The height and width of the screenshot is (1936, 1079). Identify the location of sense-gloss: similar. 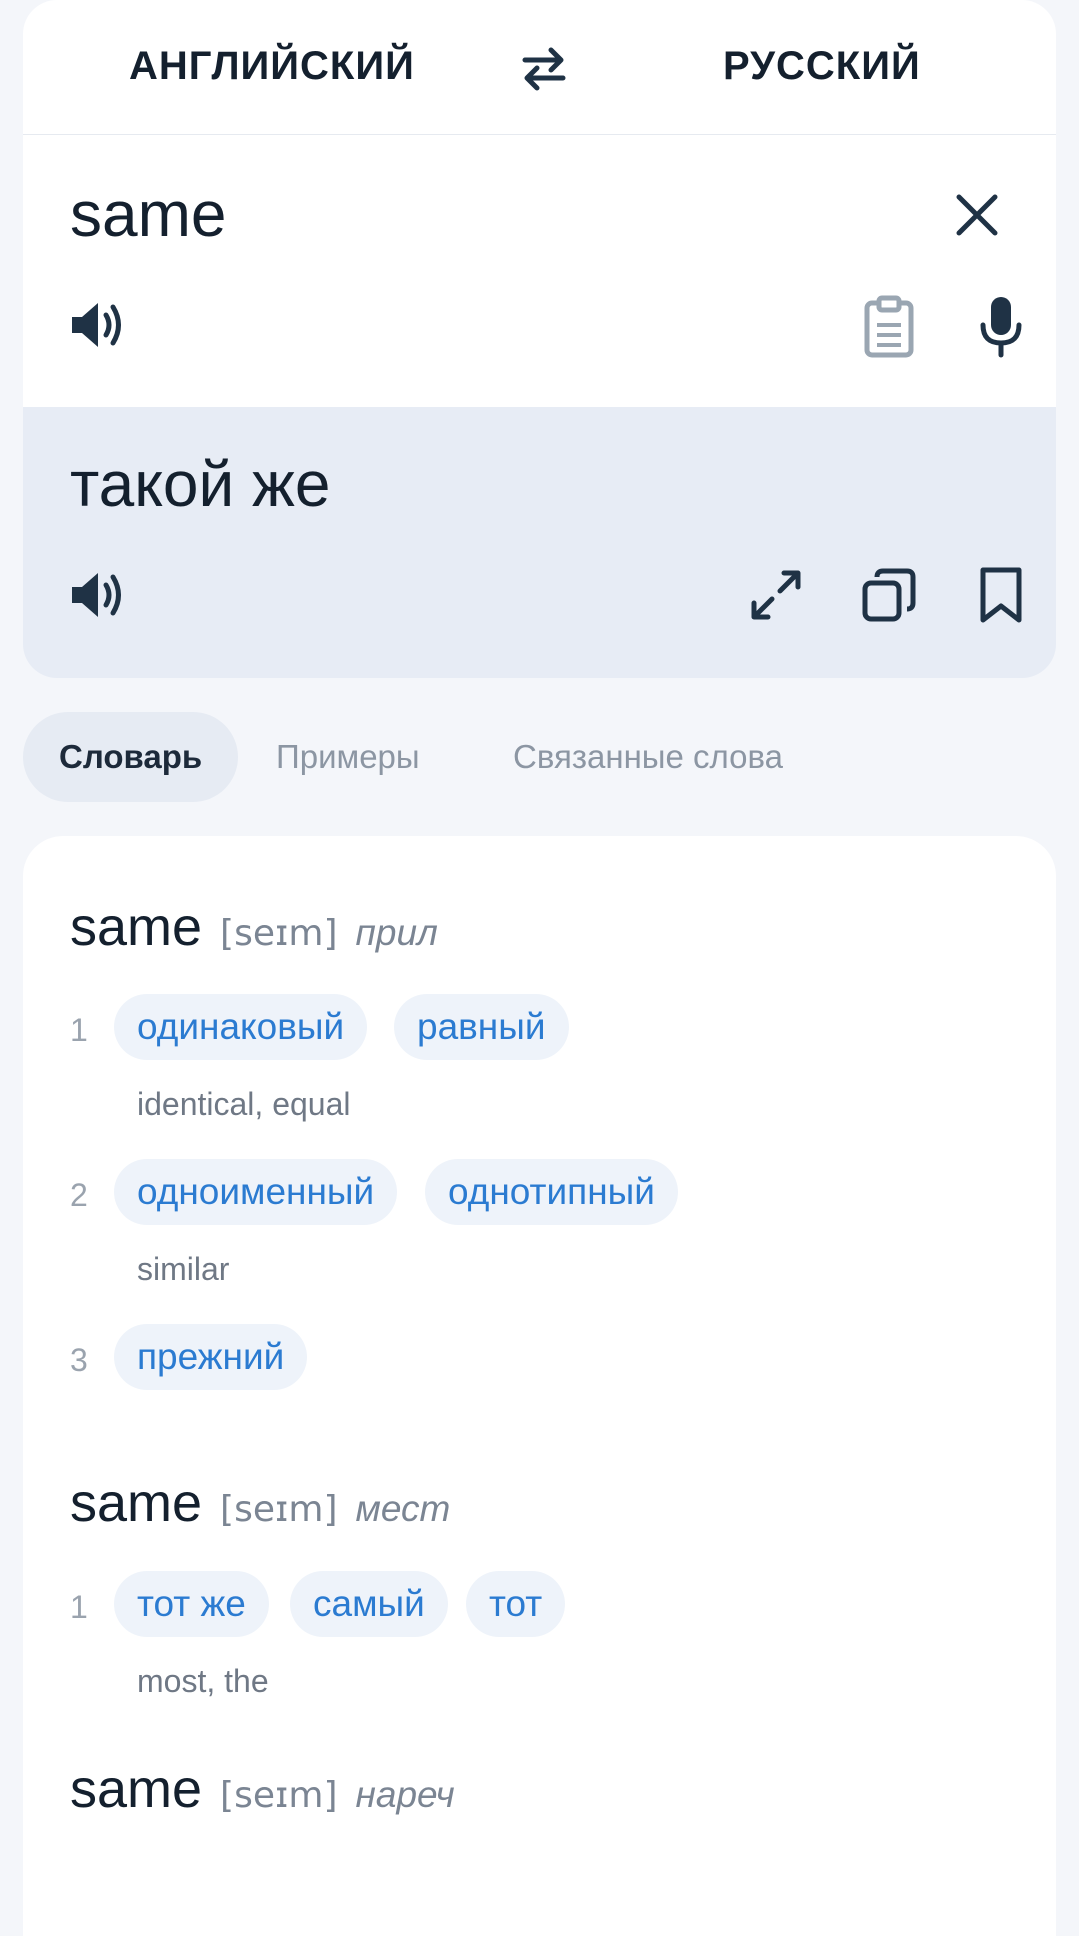
(183, 1269).